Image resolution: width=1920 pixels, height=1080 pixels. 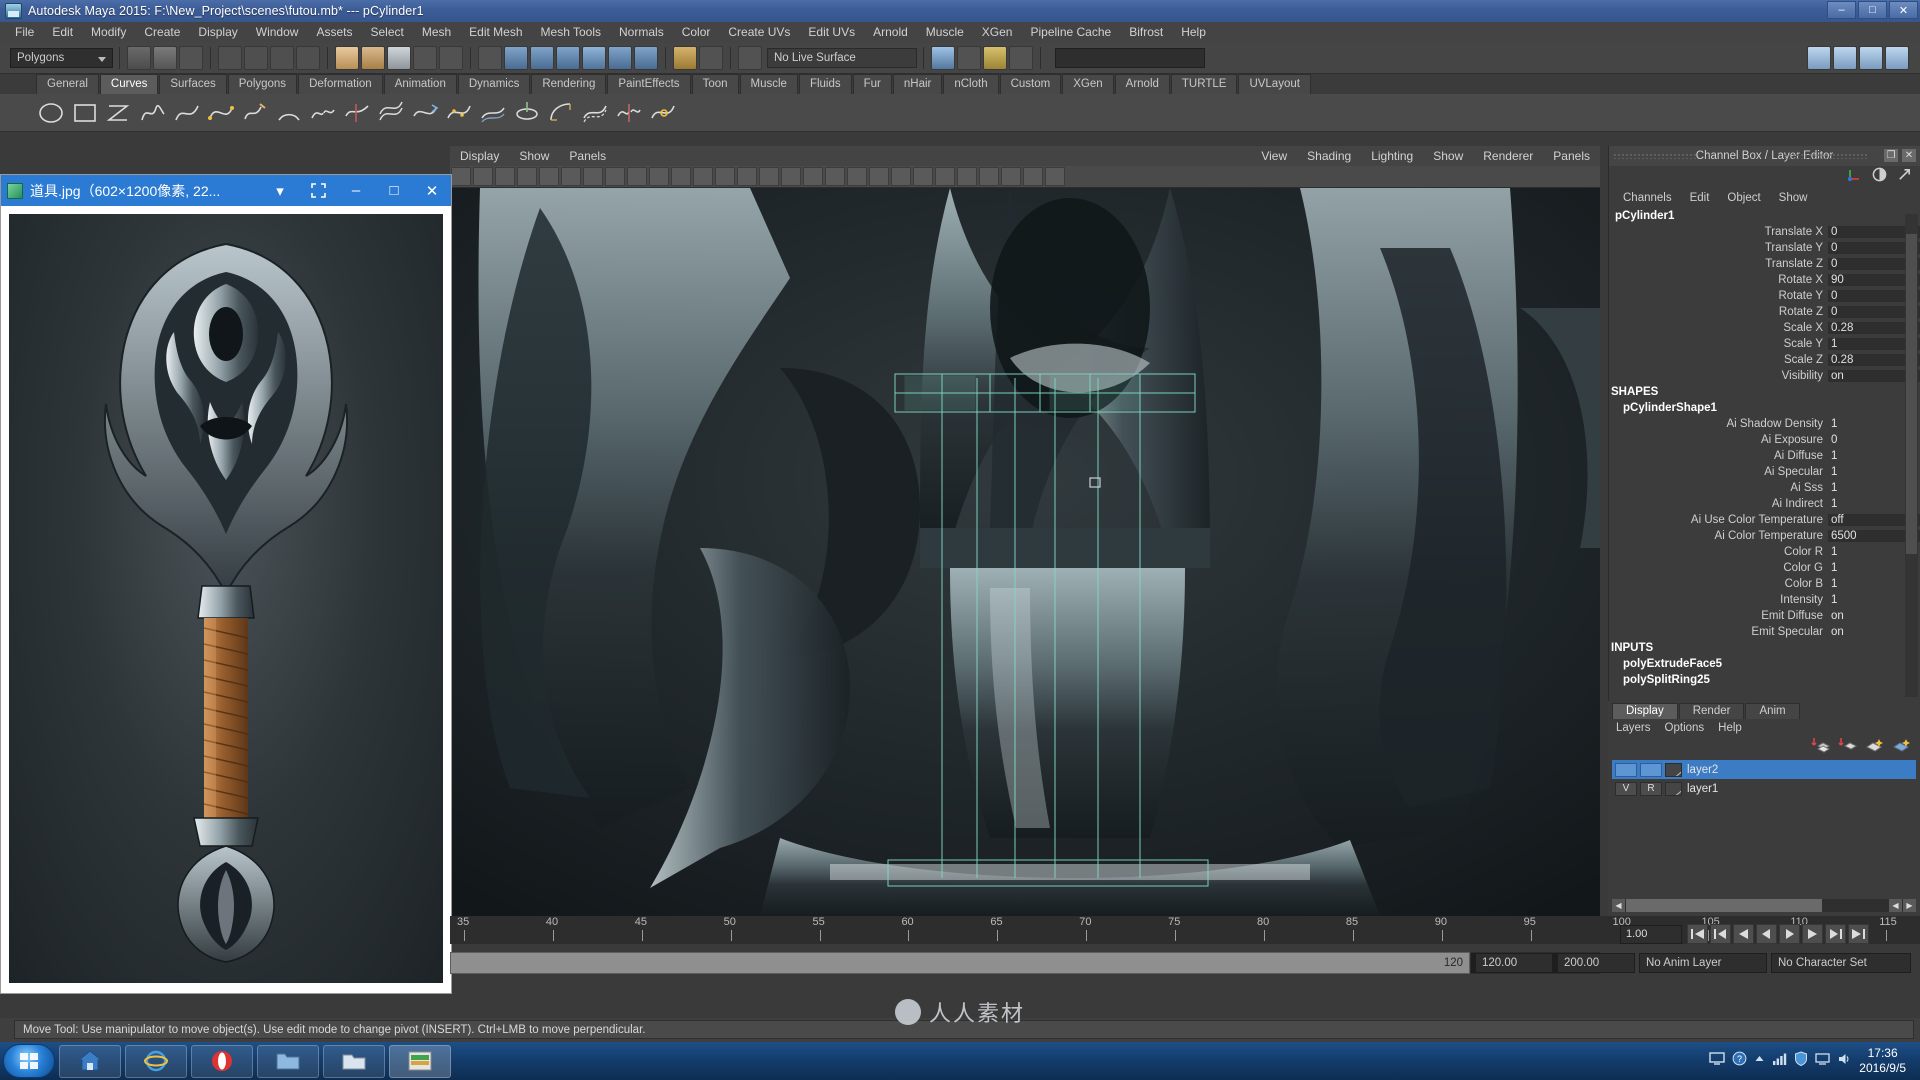 What do you see at coordinates (1011, 176) in the screenshot?
I see `snapshot-icon` at bounding box center [1011, 176].